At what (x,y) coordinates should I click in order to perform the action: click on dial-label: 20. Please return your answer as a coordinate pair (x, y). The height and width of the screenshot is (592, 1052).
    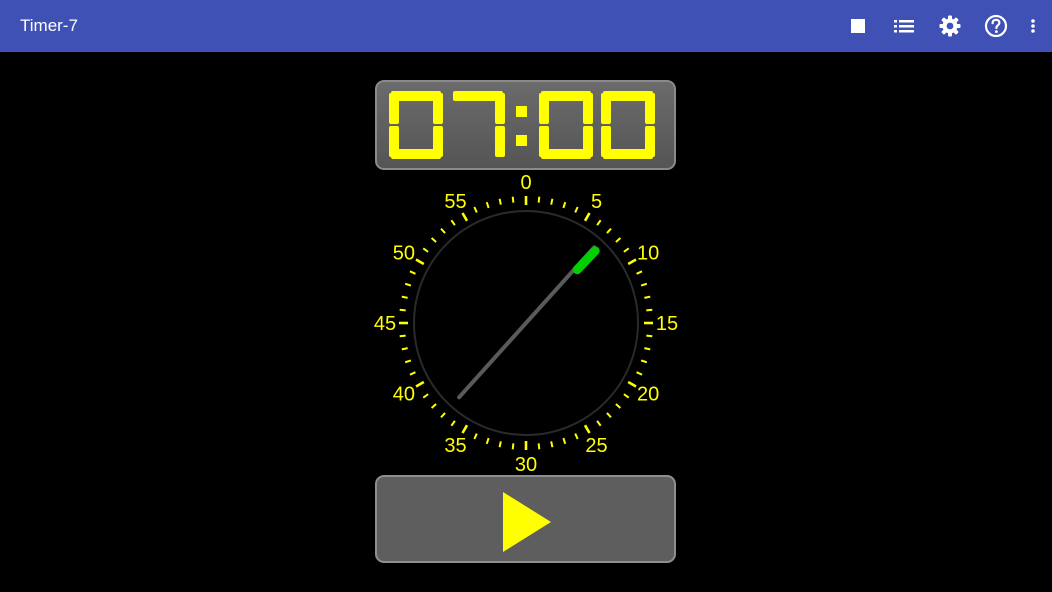
    Looking at the image, I should click on (648, 395).